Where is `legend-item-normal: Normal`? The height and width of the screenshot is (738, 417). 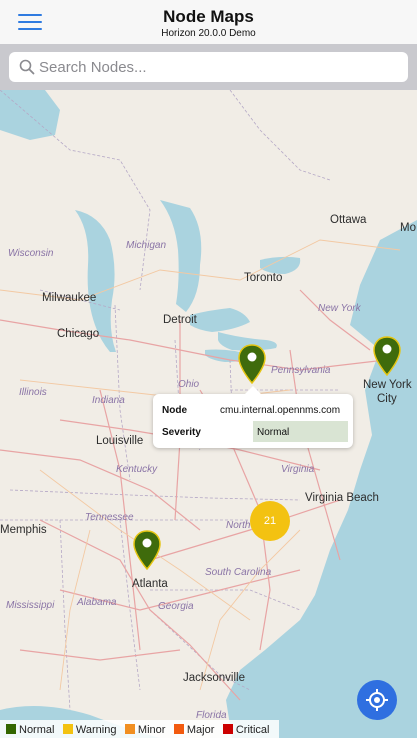 legend-item-normal: Normal is located at coordinates (30, 729).